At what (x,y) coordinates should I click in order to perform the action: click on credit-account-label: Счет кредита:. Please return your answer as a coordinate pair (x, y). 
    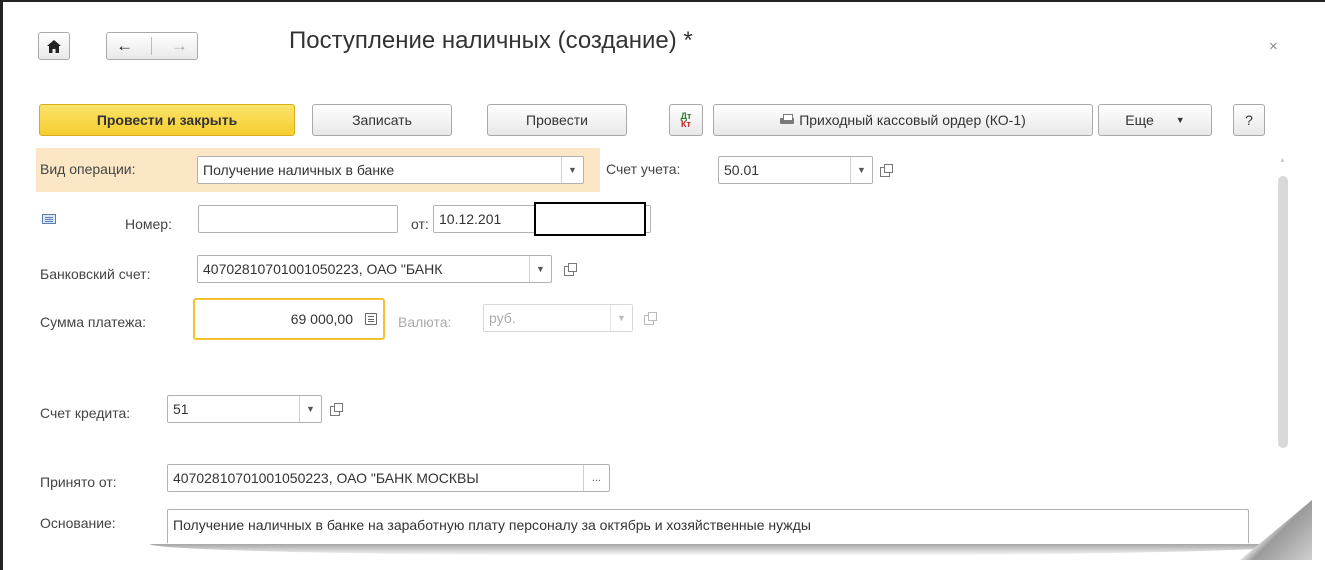
    Looking at the image, I should click on (85, 413).